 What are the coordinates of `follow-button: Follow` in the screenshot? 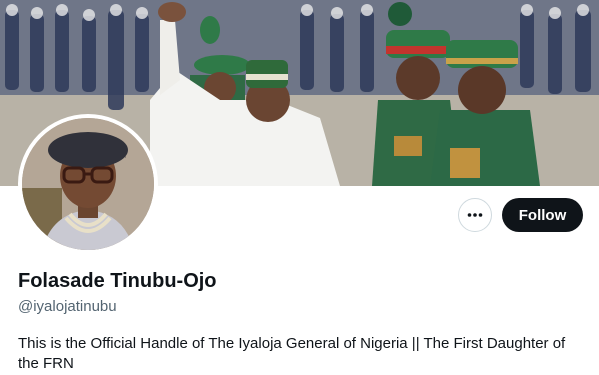 It's located at (542, 215).